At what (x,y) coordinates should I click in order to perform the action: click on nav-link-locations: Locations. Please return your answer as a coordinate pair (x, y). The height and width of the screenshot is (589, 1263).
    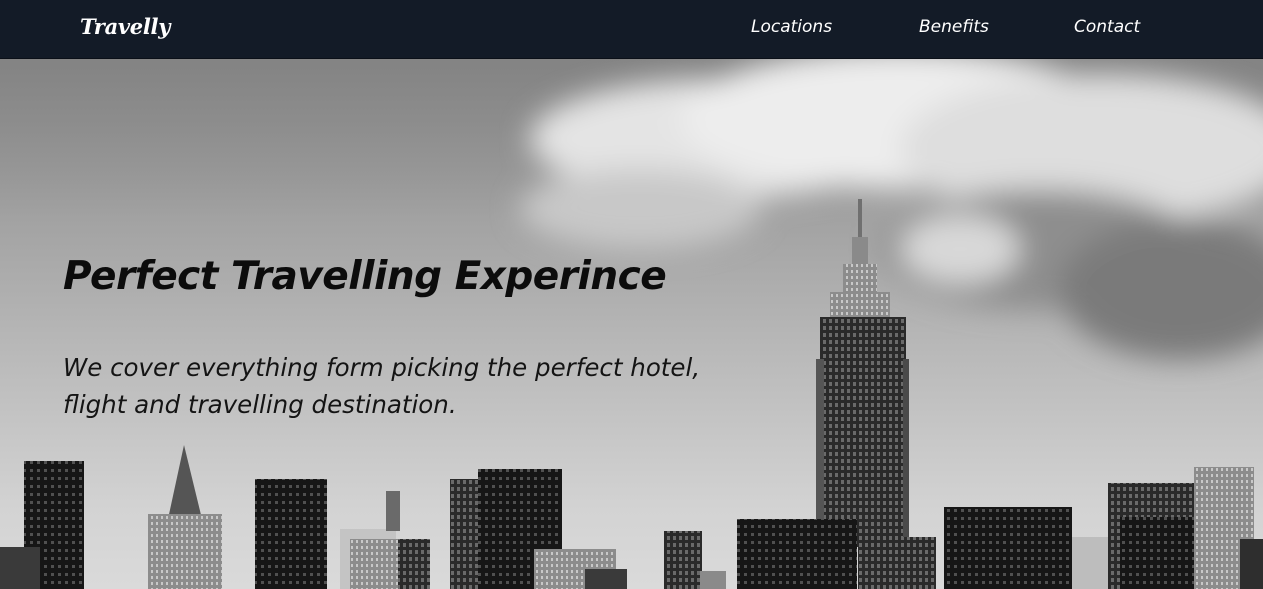
    Looking at the image, I should click on (791, 27).